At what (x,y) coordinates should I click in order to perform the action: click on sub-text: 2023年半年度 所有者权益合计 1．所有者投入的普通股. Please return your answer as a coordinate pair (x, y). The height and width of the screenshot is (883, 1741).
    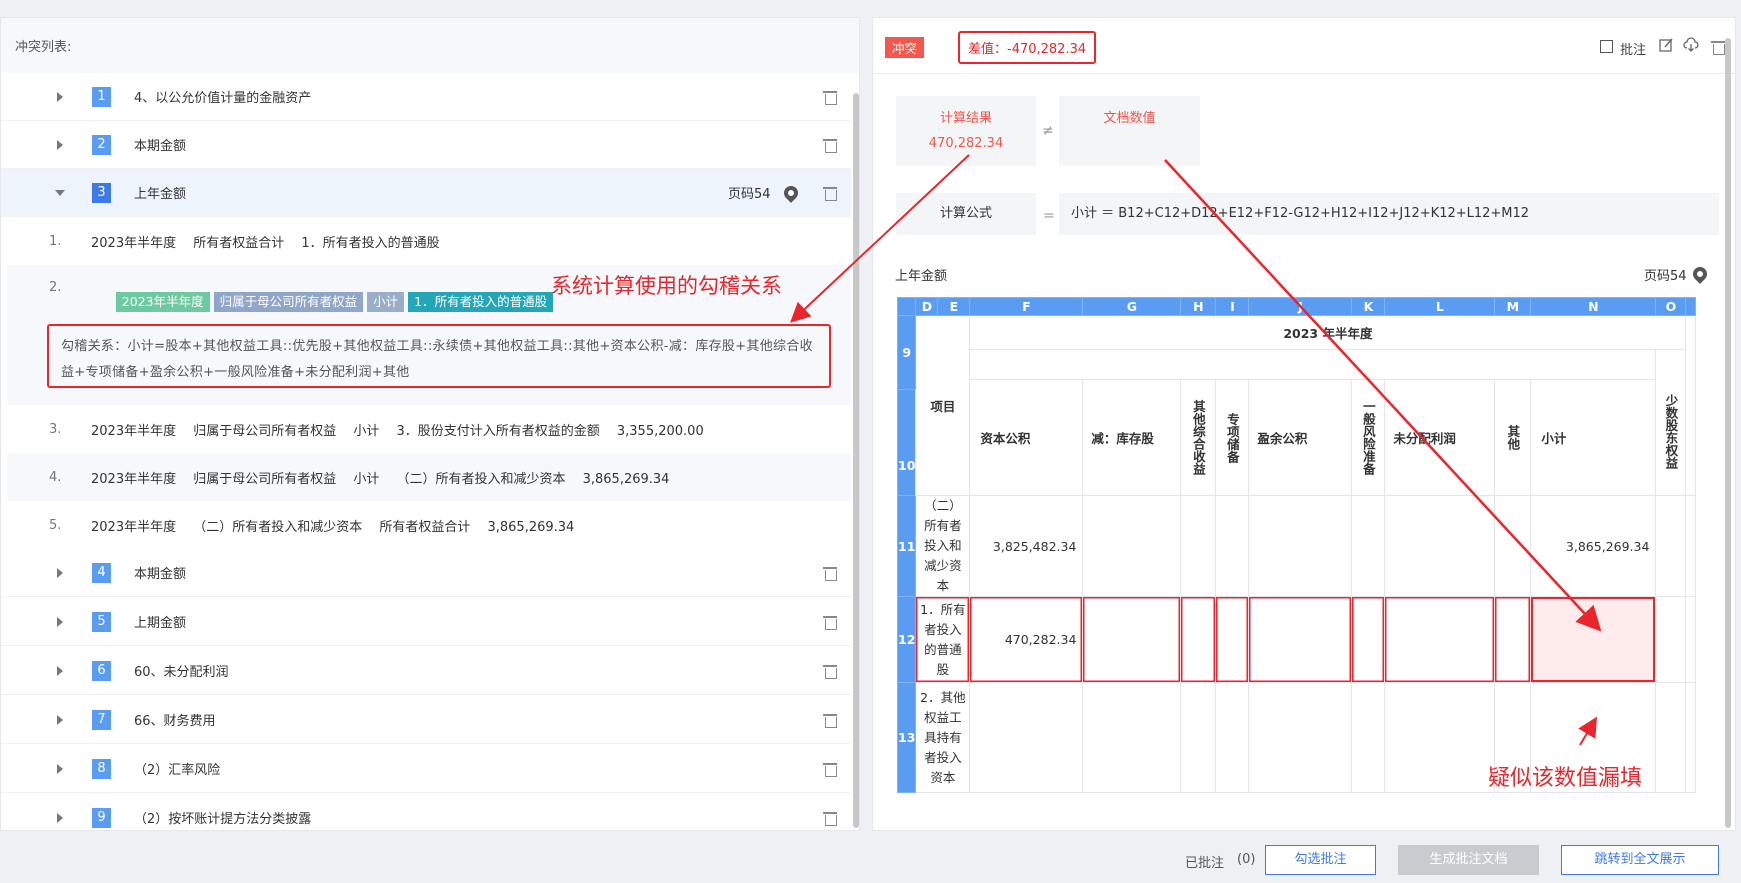
    Looking at the image, I should click on (265, 243).